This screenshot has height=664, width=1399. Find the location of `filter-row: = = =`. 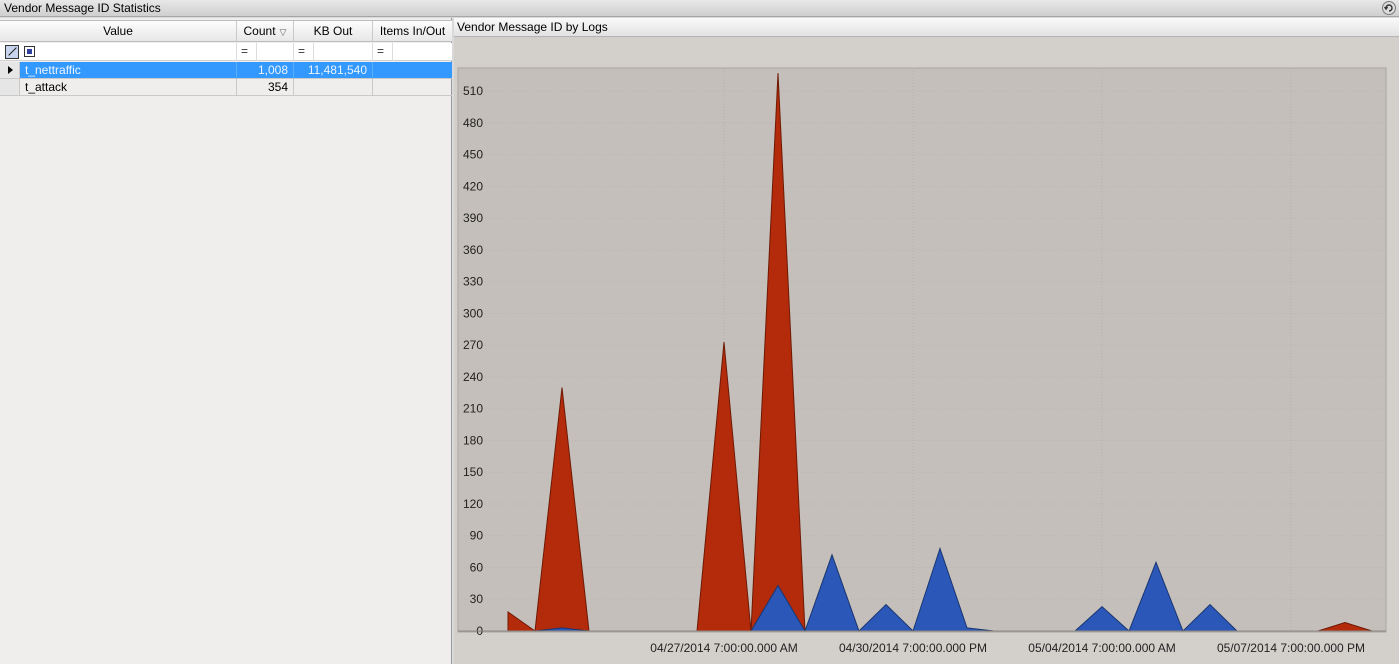

filter-row: = = = is located at coordinates (226, 52).